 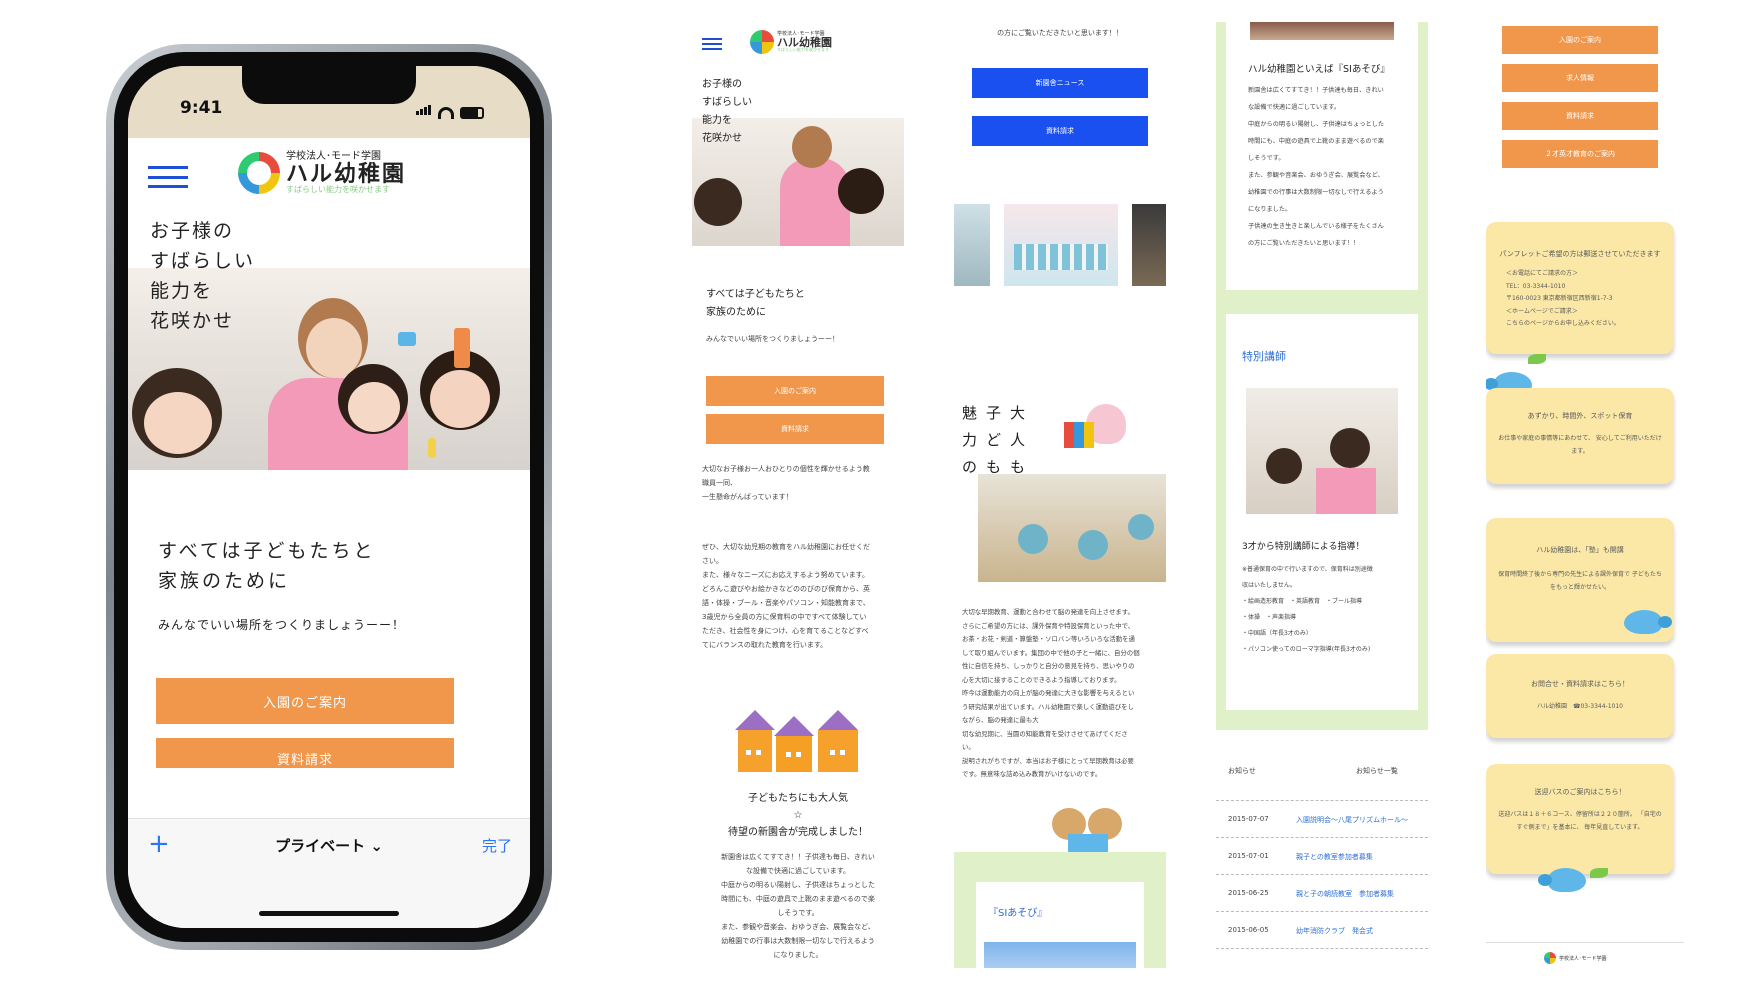 I want to click on new-building-heading: 子どもたちにも大人気 ☆ 待望の新園舎が完成しました！, so click(x=798, y=815).